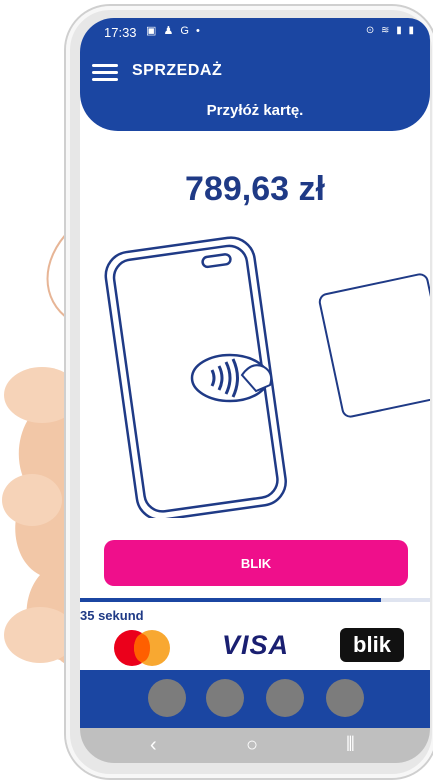 Image resolution: width=433 pixels, height=781 pixels. Describe the element at coordinates (153, 745) in the screenshot. I see `back-nav-icon: ‹` at that location.